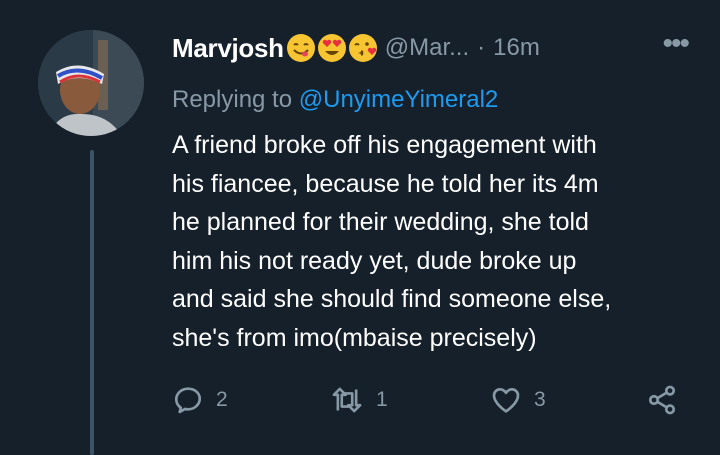  I want to click on like-button: 3, so click(518, 400).